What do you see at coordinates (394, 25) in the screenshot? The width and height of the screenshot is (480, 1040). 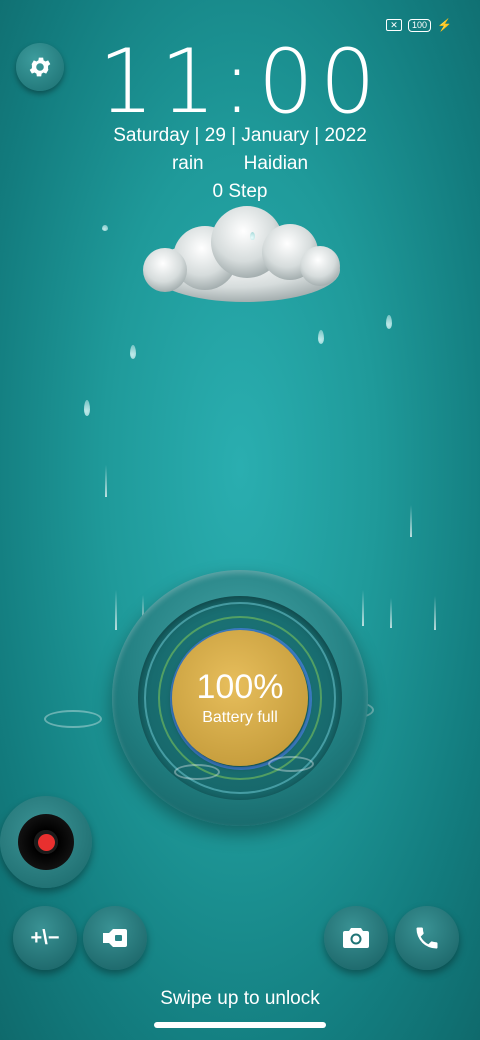 I see `no-sim-icon: ✕` at bounding box center [394, 25].